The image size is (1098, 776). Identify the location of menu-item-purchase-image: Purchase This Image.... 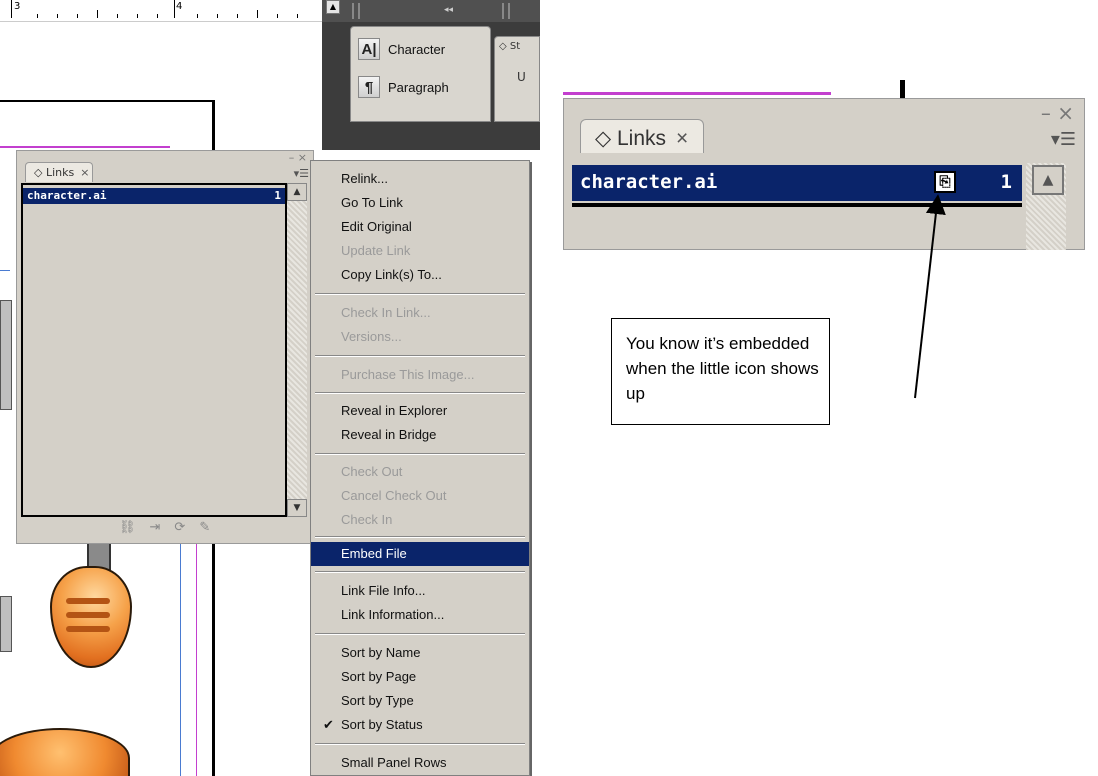
(408, 374).